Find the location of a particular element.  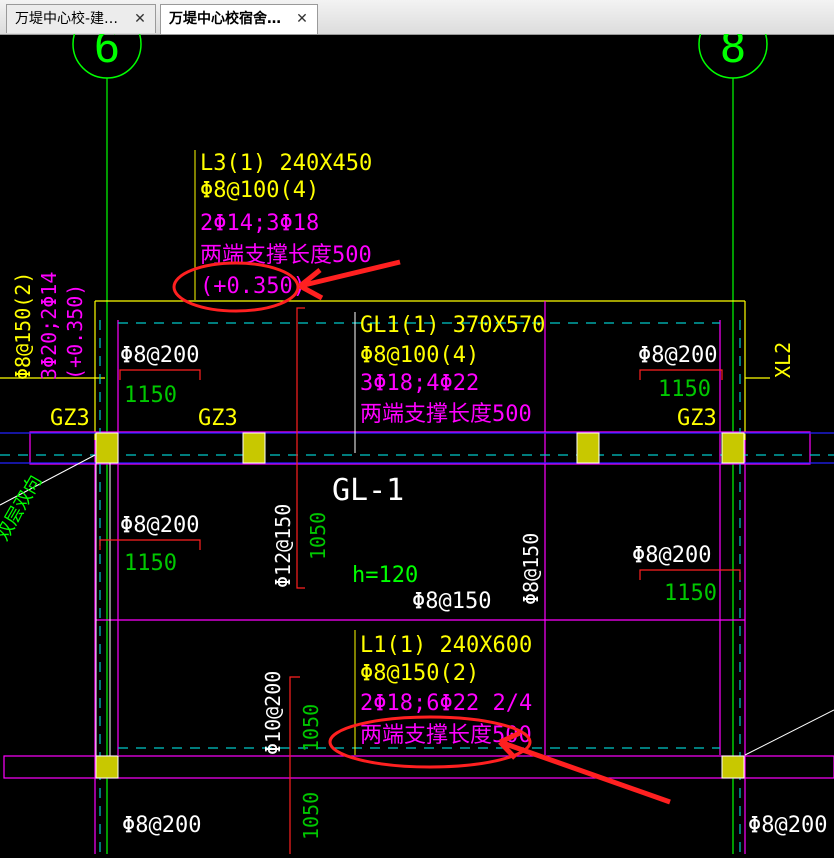

double-layer-note: 双层双向 is located at coordinates (23, 508).